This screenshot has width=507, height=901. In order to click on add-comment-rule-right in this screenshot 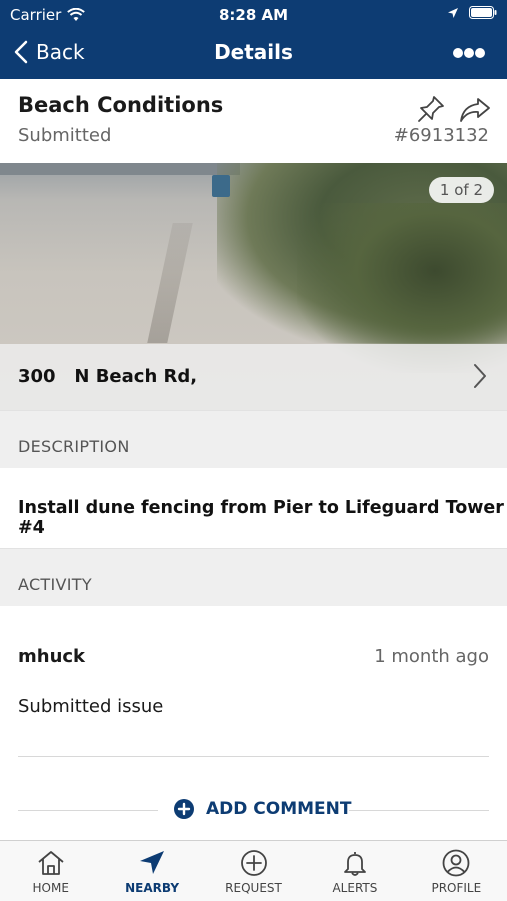, I will do `click(419, 810)`.